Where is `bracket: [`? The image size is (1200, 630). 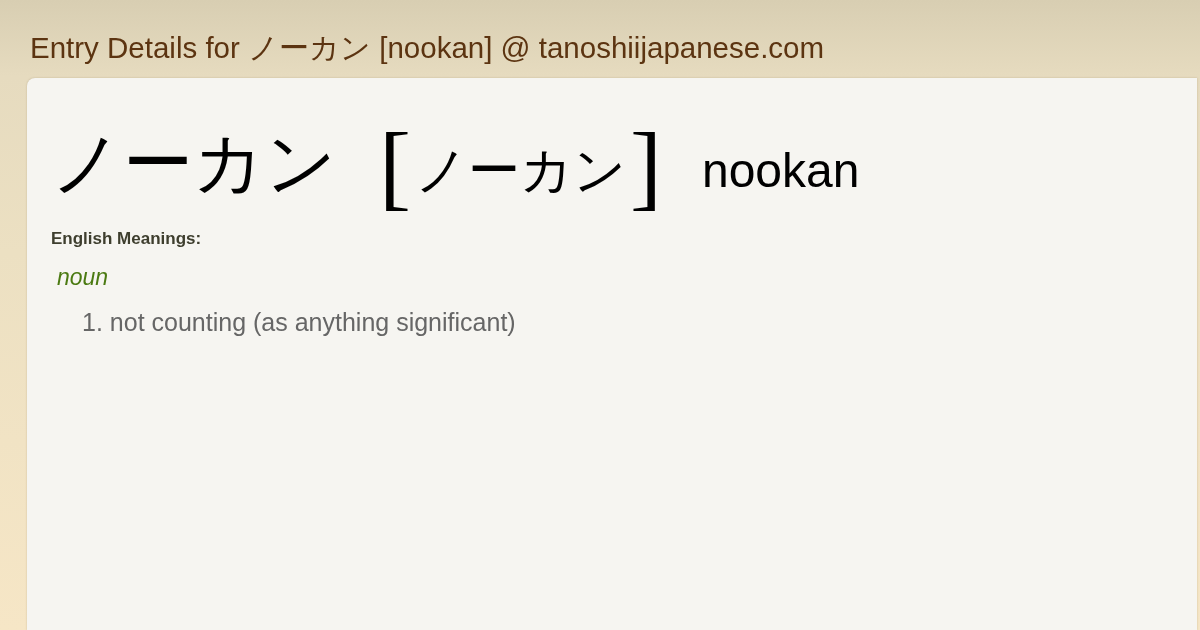 bracket: [ is located at coordinates (395, 166).